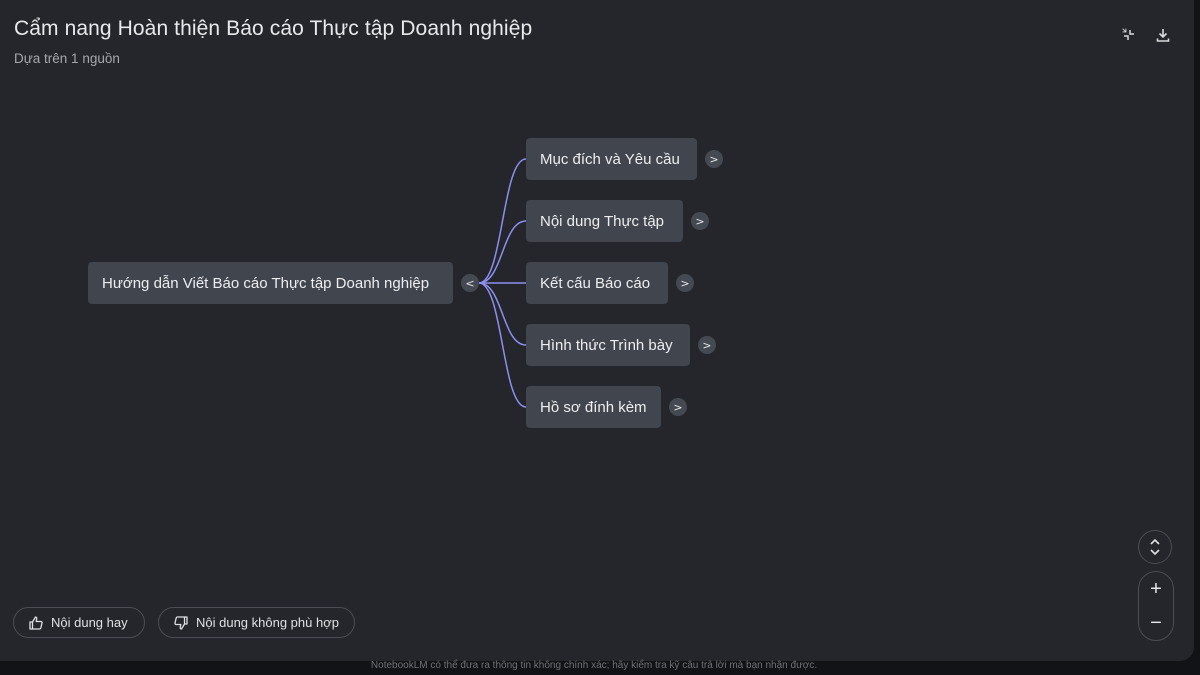 Image resolution: width=1200 pixels, height=675 pixels. I want to click on zoom-out-button: −, so click(1156, 623).